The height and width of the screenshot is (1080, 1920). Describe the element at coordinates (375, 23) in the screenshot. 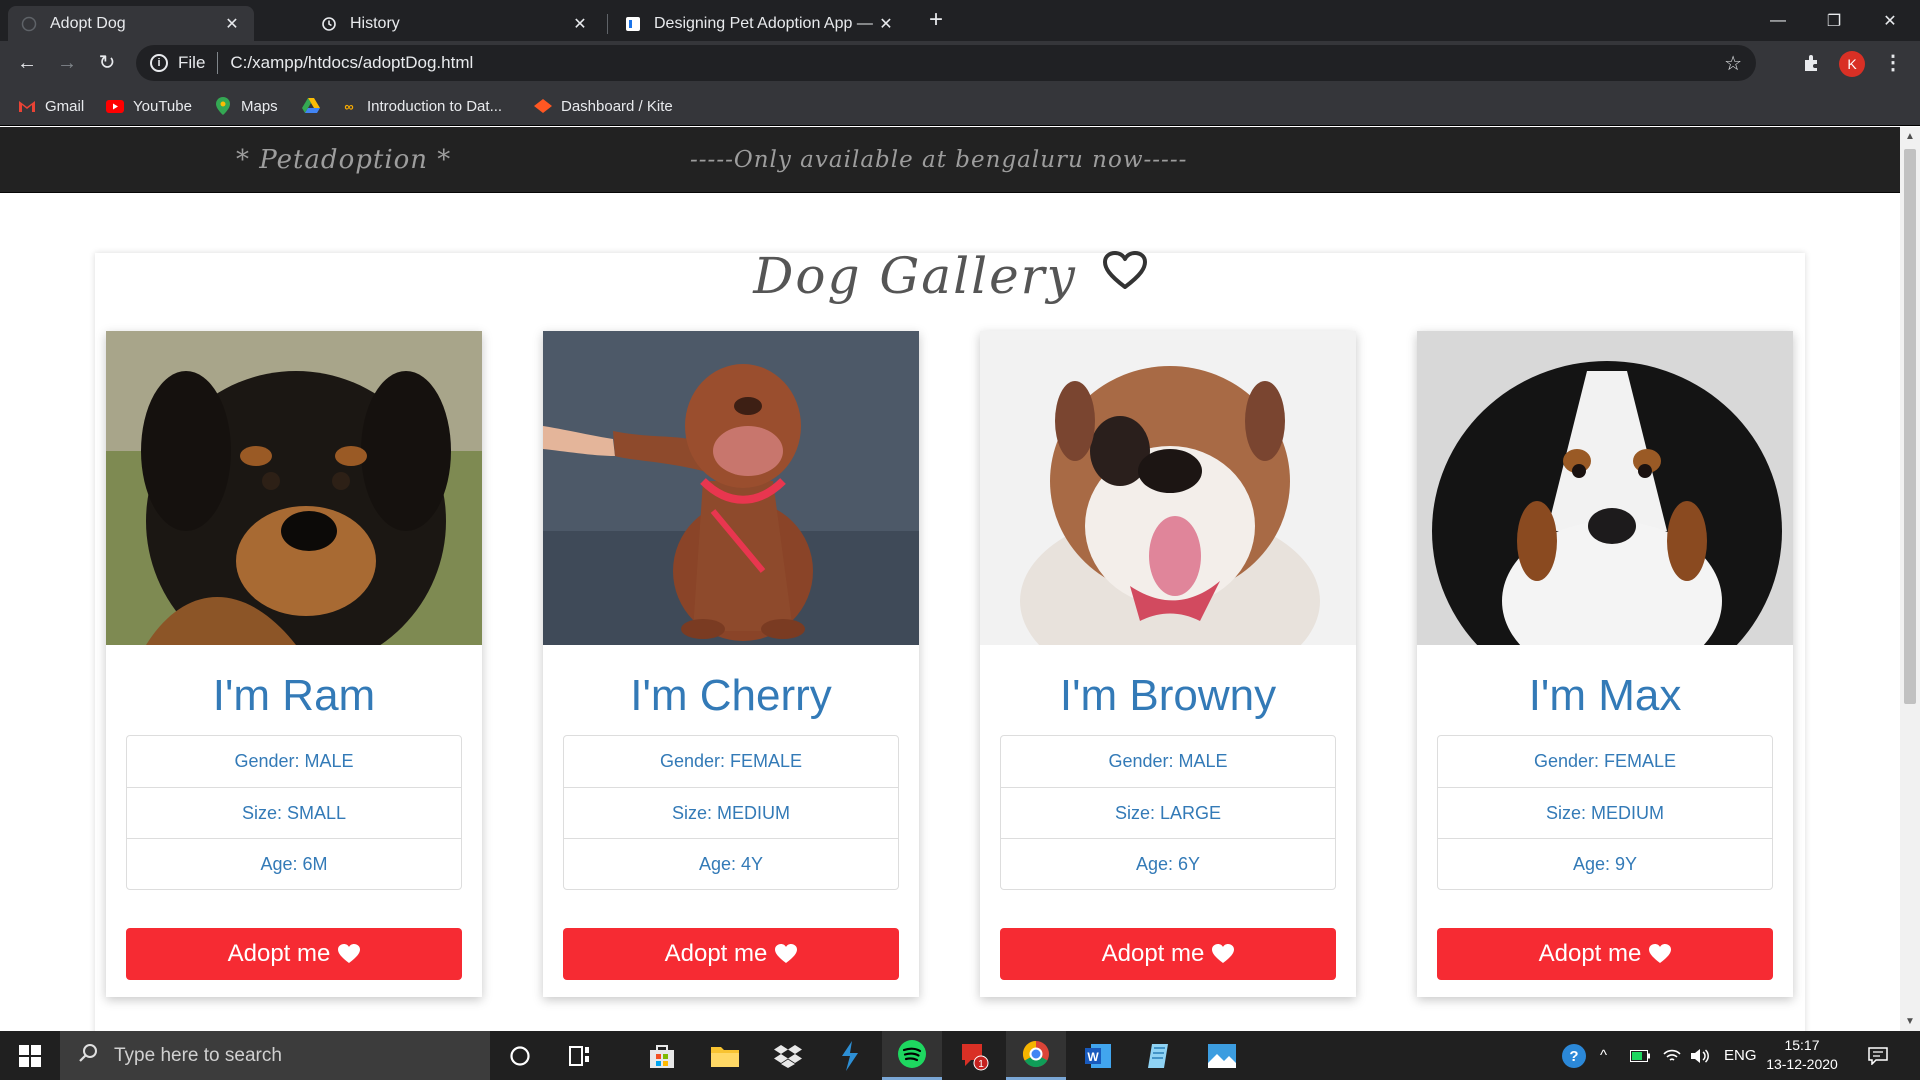

I see `tab-title: History` at that location.